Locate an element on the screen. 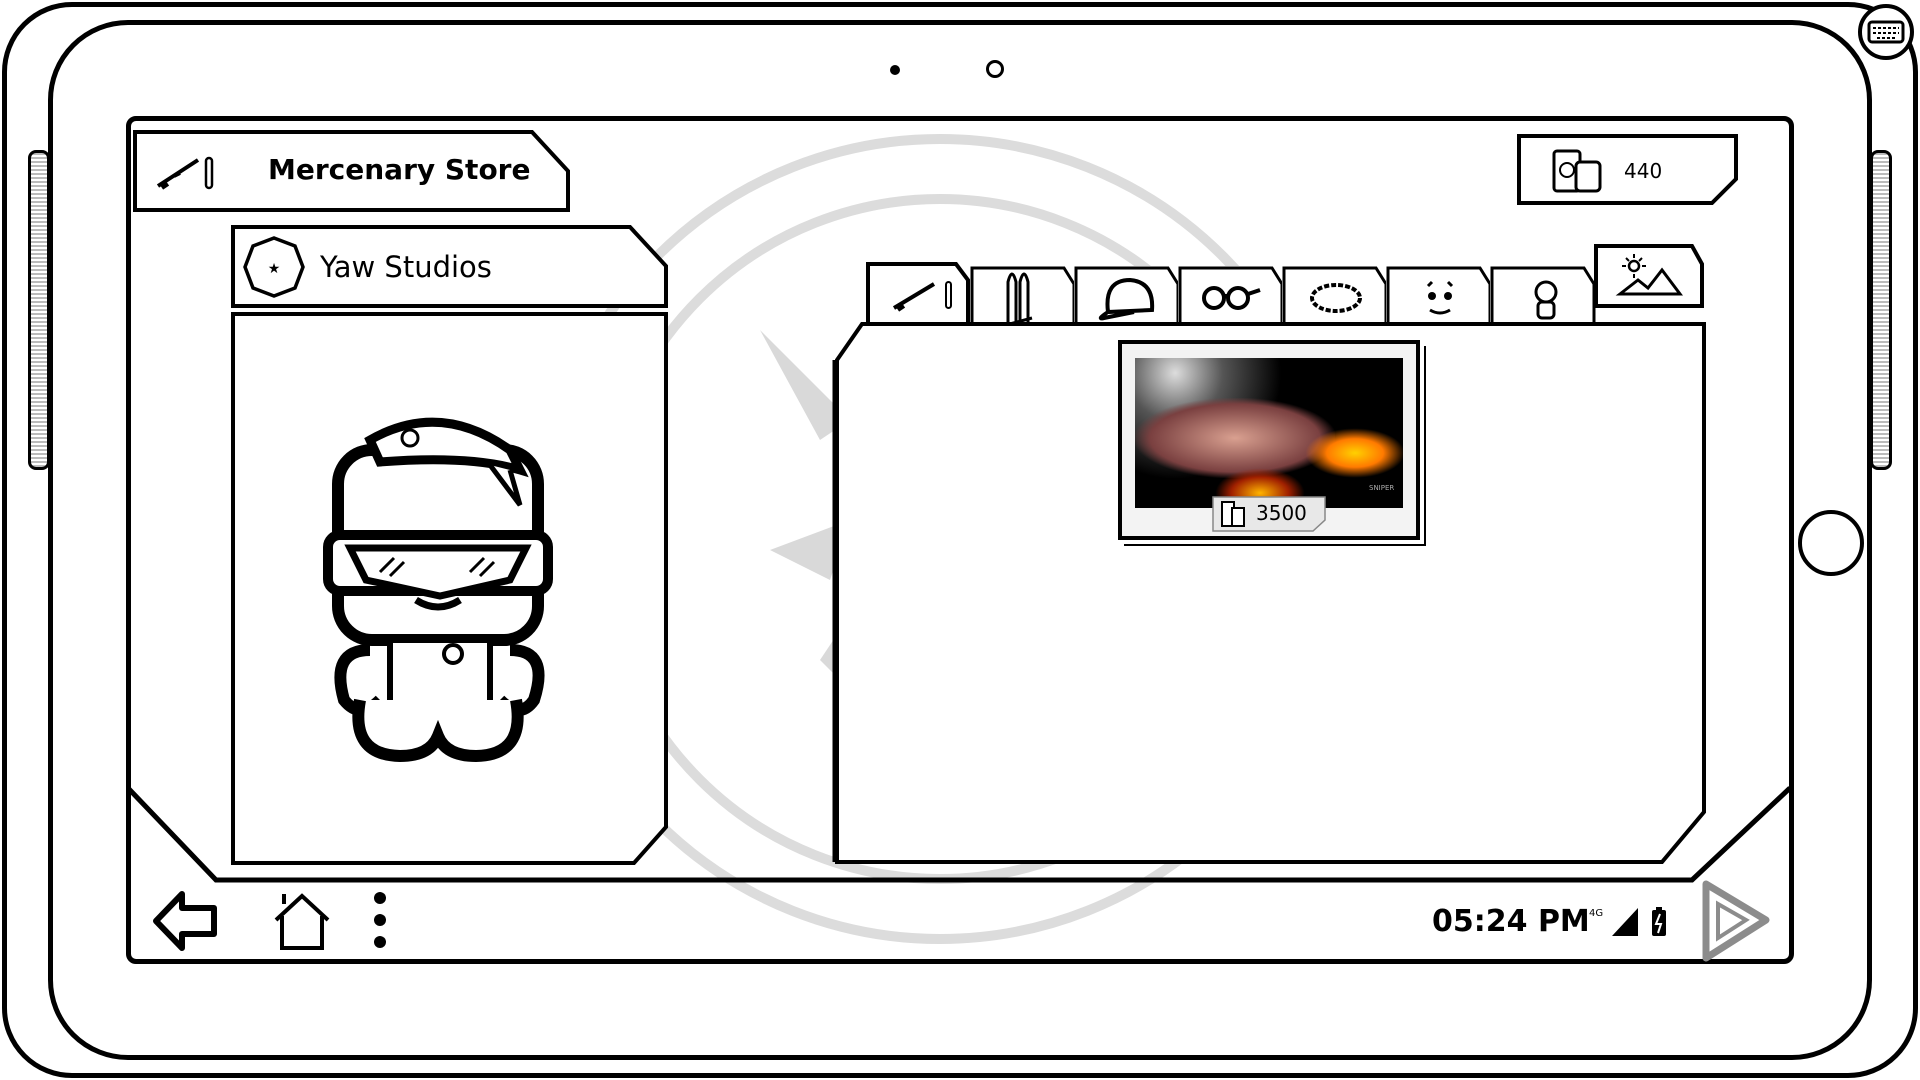  item-card: SNIPER 3500 is located at coordinates (1269, 440).